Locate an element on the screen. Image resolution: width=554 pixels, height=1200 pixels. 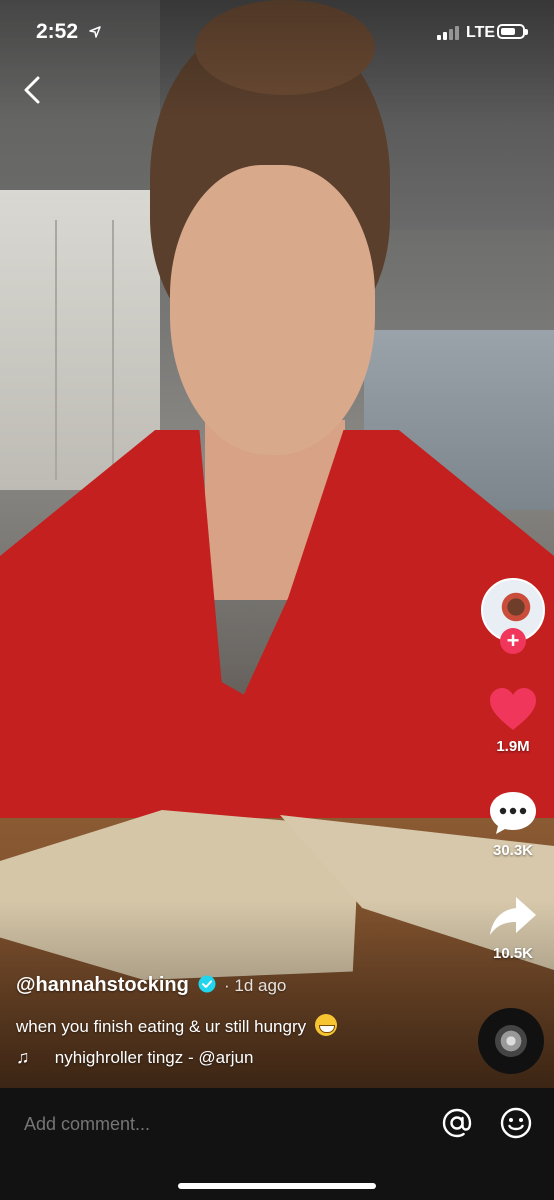
sound-disc-button is located at coordinates (511, 1041).